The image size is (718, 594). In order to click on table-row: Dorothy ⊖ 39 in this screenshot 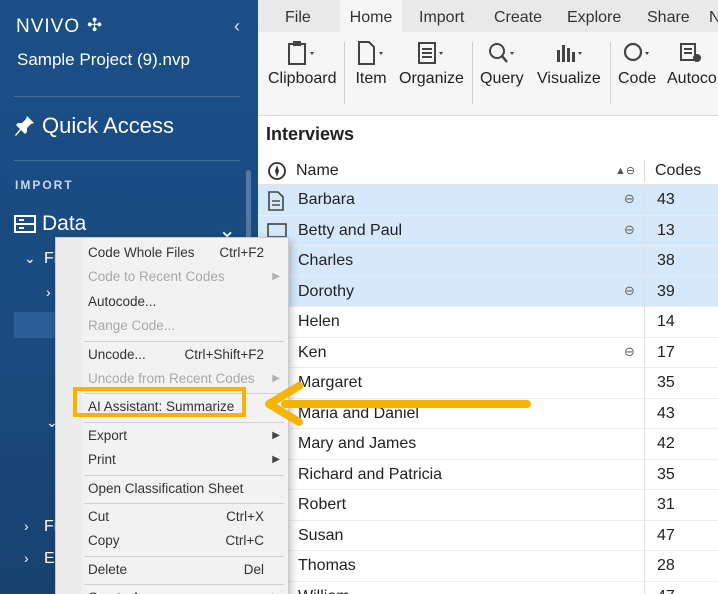, I will do `click(488, 291)`.